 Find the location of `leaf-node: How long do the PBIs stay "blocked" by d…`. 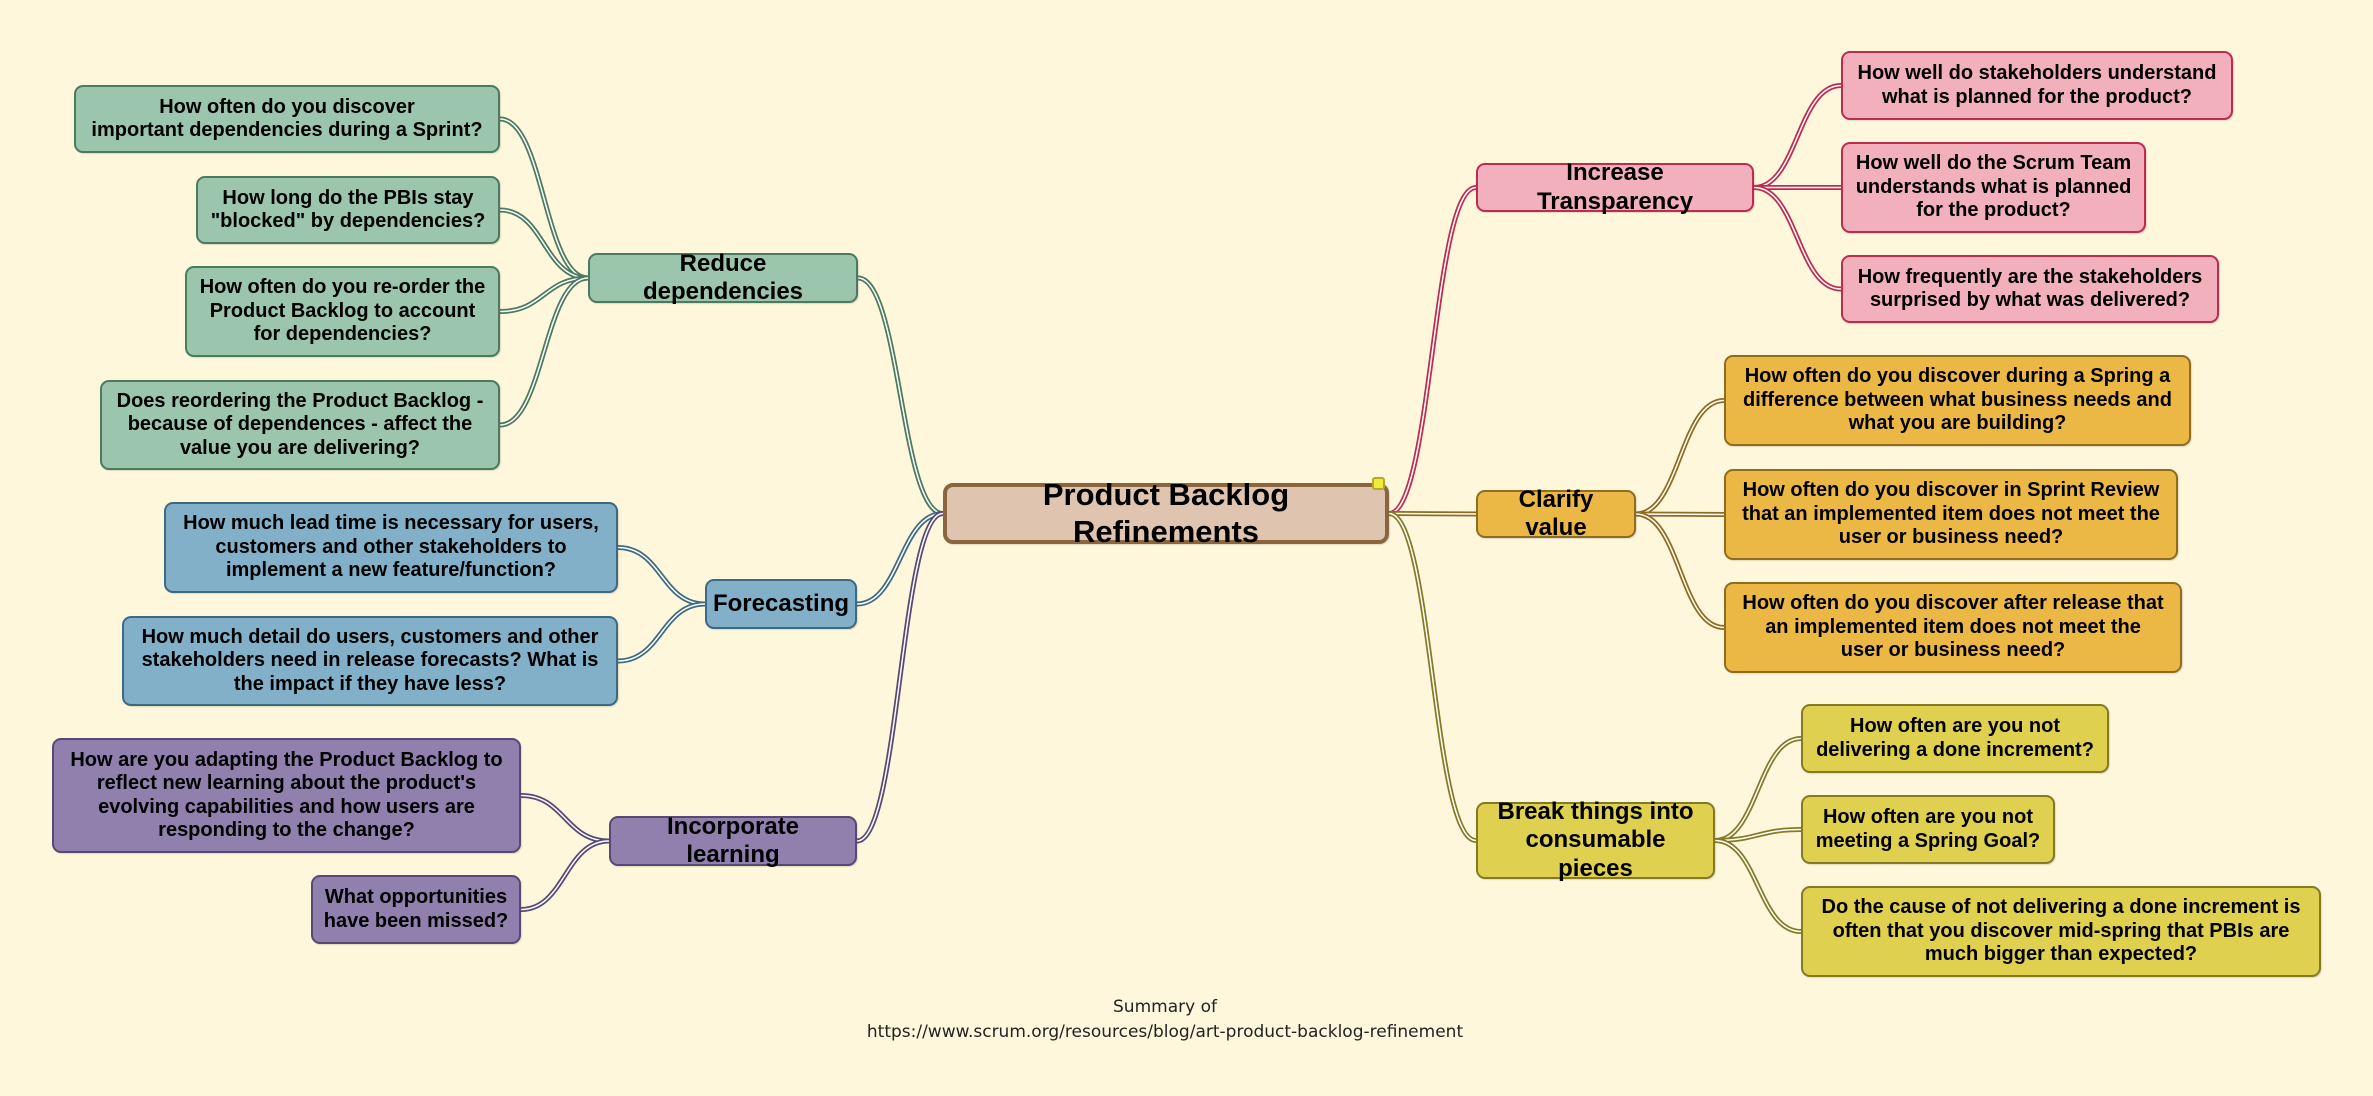

leaf-node: How long do the PBIs stay "blocked" by d… is located at coordinates (348, 210).